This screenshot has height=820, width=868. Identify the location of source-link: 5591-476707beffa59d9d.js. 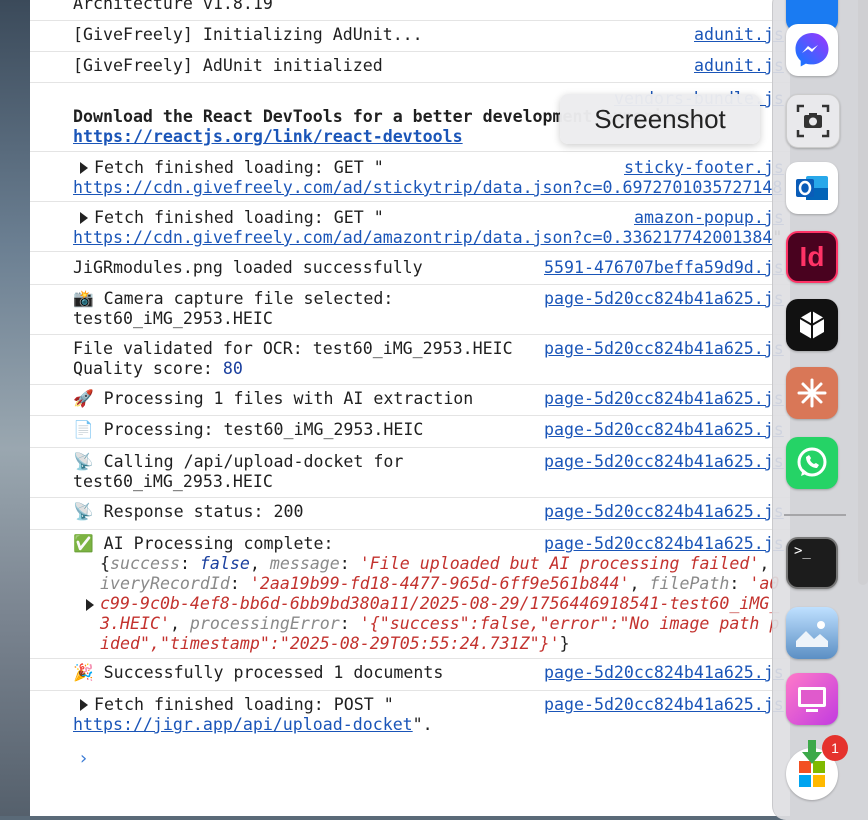
(664, 268).